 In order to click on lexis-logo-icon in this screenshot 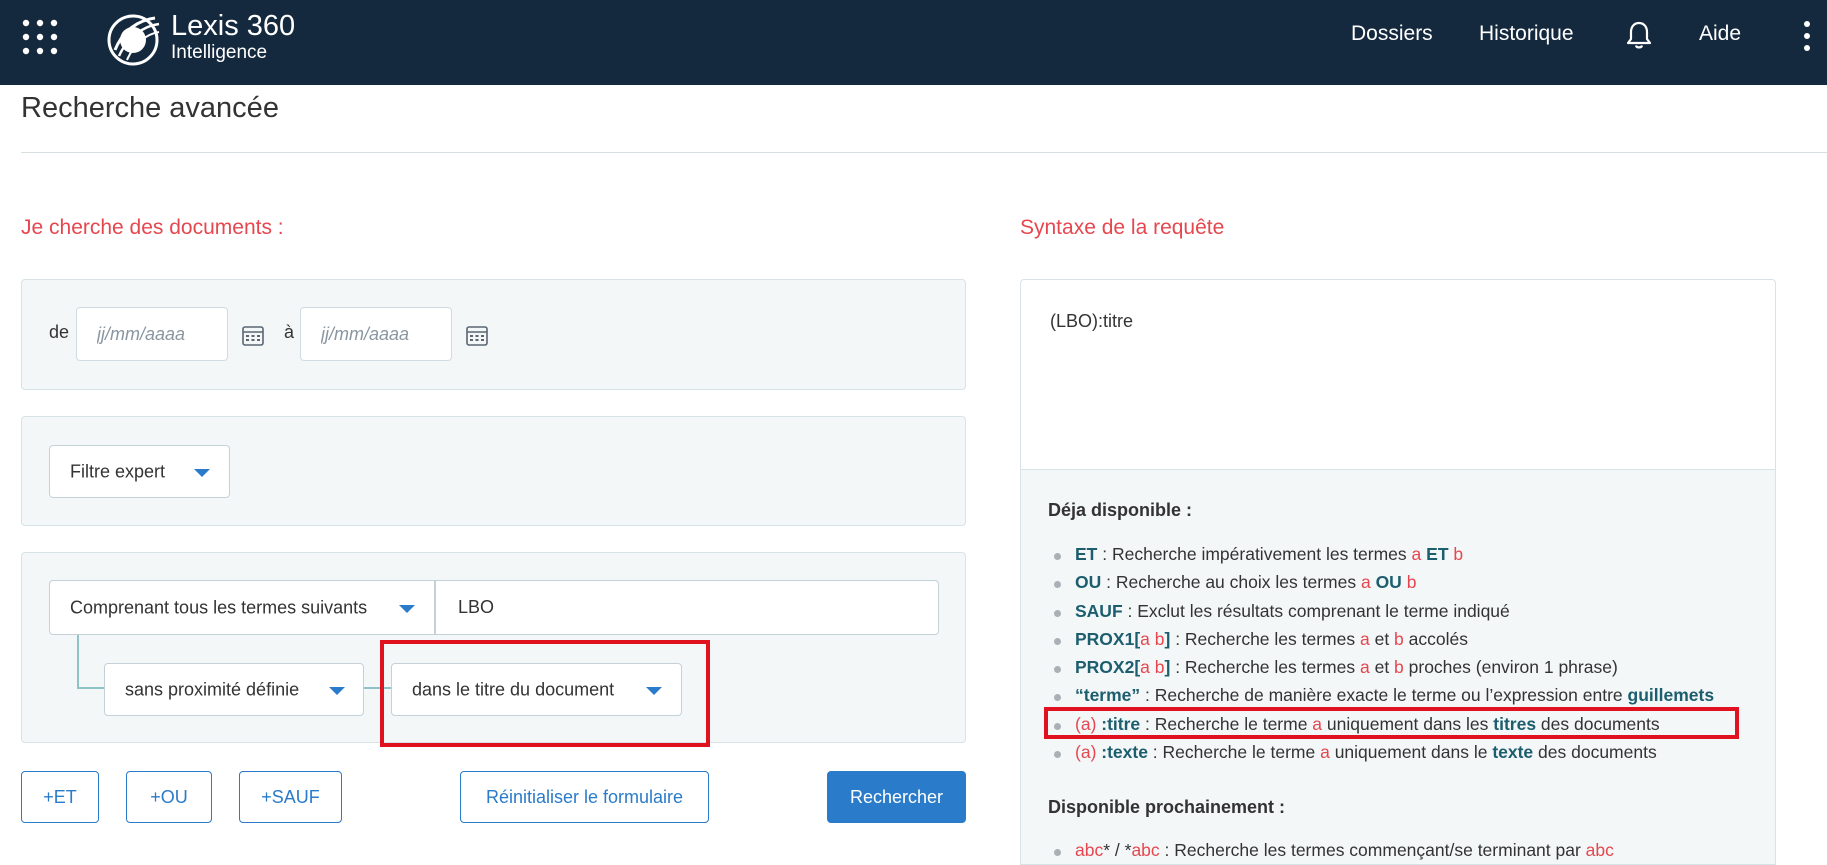, I will do `click(133, 40)`.